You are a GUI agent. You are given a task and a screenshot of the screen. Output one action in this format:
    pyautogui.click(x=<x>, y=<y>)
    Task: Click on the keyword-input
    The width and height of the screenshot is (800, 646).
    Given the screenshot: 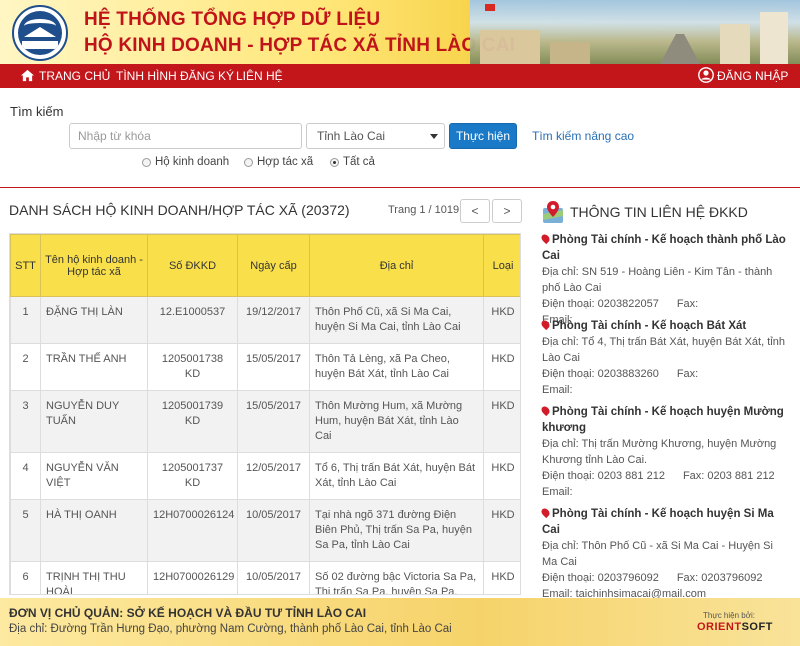 What is the action you would take?
    pyautogui.click(x=185, y=136)
    